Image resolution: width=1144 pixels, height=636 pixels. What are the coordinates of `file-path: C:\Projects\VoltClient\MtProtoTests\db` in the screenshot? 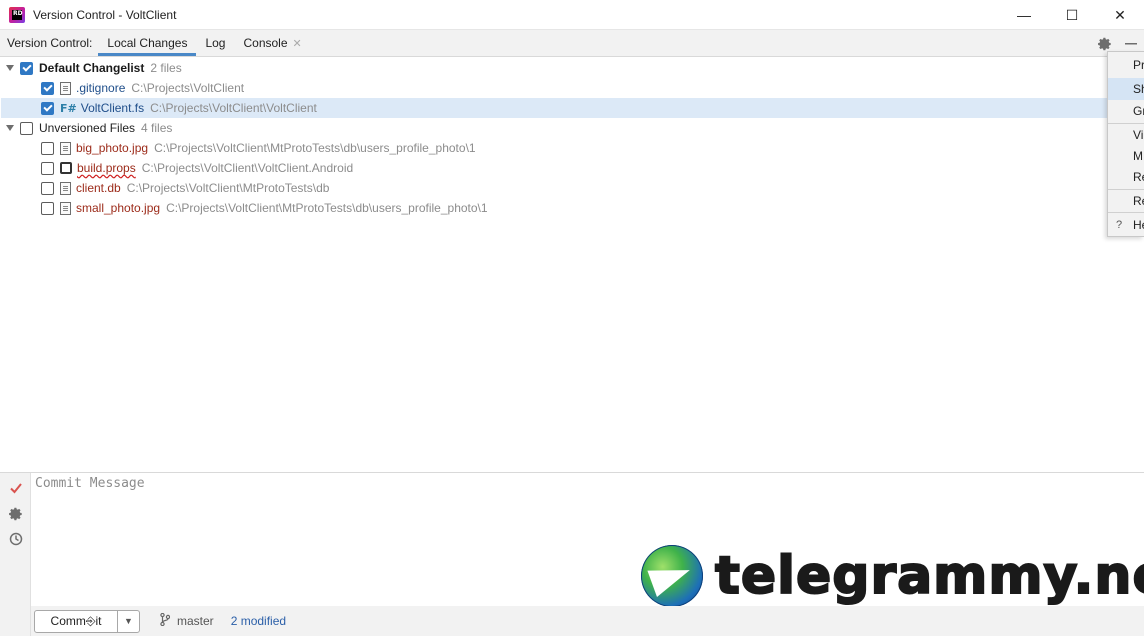 It's located at (228, 188).